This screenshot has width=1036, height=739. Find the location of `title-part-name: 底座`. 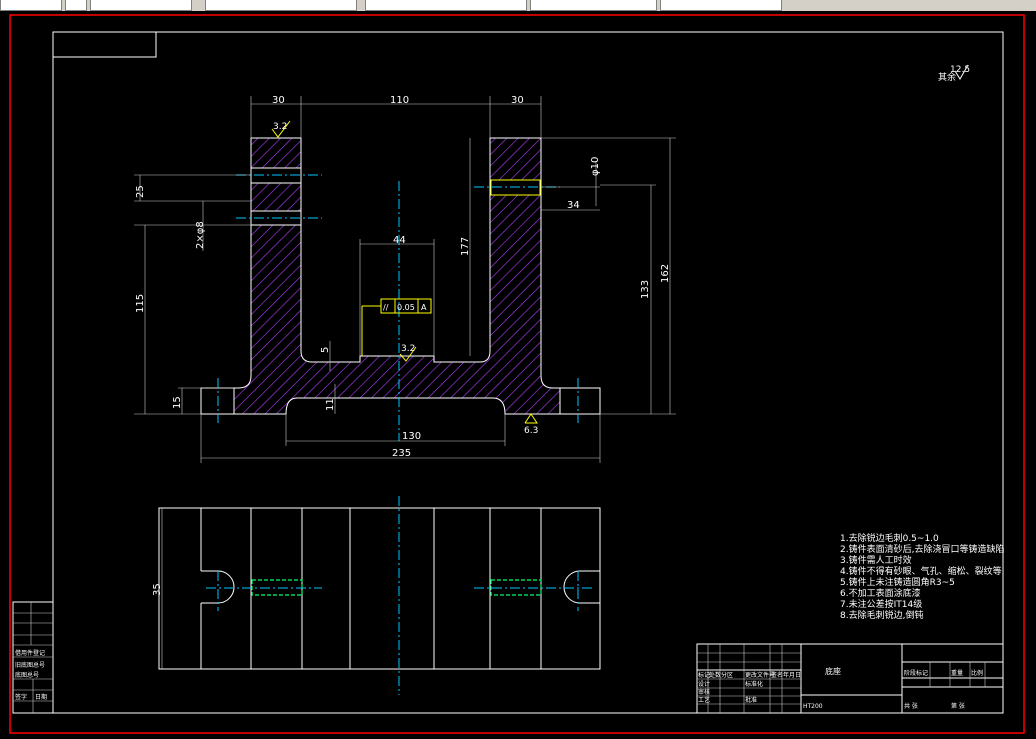

title-part-name: 底座 is located at coordinates (833, 671).